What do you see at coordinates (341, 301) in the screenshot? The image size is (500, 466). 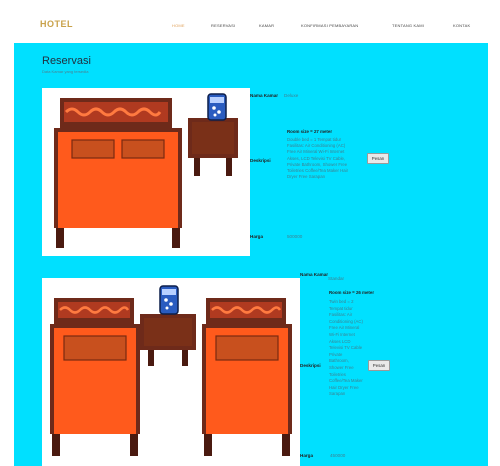 I see `description-line: Twin bed = 2` at bounding box center [341, 301].